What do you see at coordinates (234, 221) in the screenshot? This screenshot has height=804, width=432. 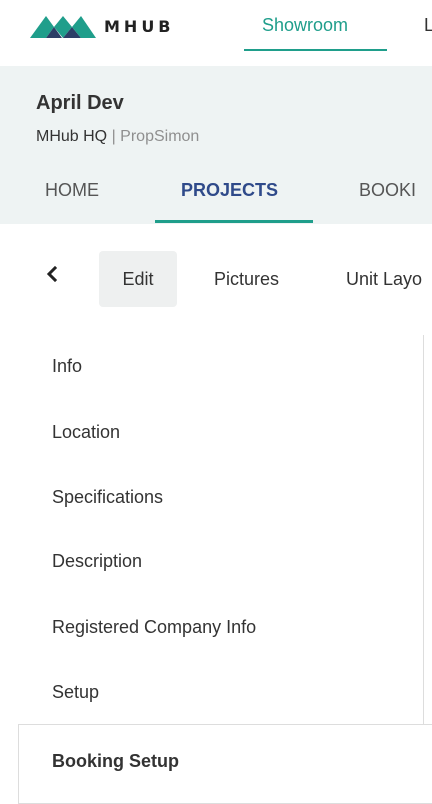 I see `tab-active-indicator` at bounding box center [234, 221].